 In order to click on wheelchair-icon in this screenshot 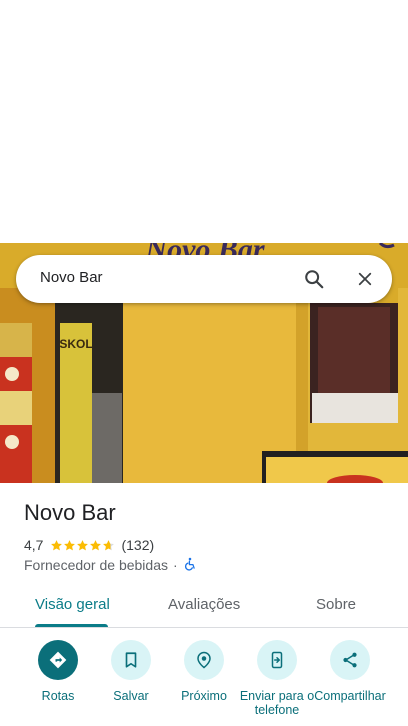, I will do `click(190, 565)`.